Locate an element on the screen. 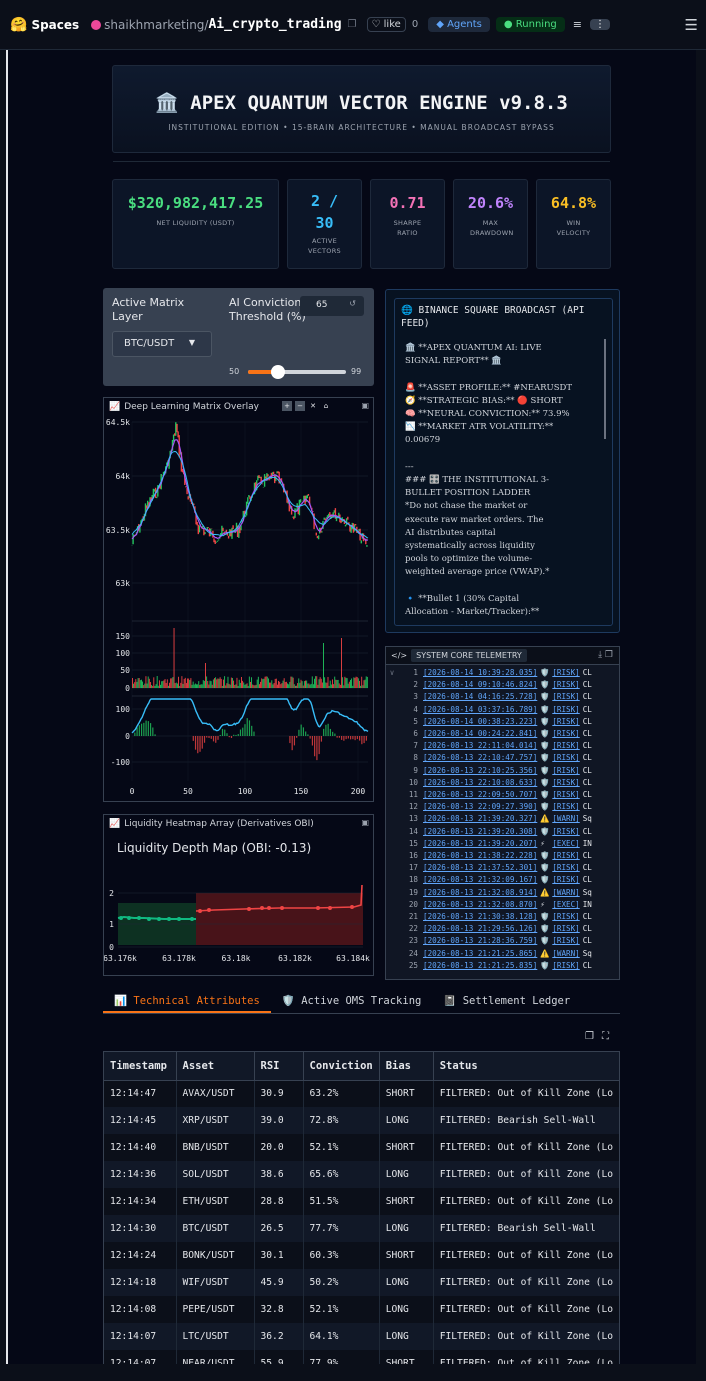  column-header: Bias is located at coordinates (406, 1066).